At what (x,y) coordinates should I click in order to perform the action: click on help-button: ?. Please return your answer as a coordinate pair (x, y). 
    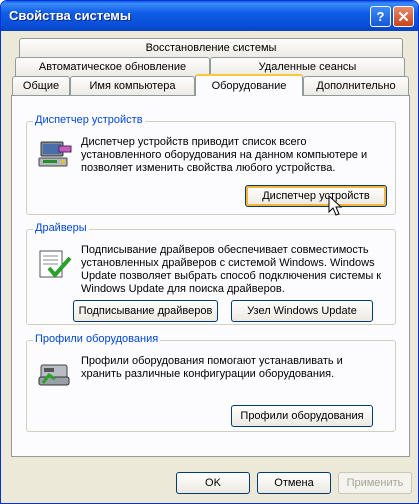
    Looking at the image, I should click on (380, 16).